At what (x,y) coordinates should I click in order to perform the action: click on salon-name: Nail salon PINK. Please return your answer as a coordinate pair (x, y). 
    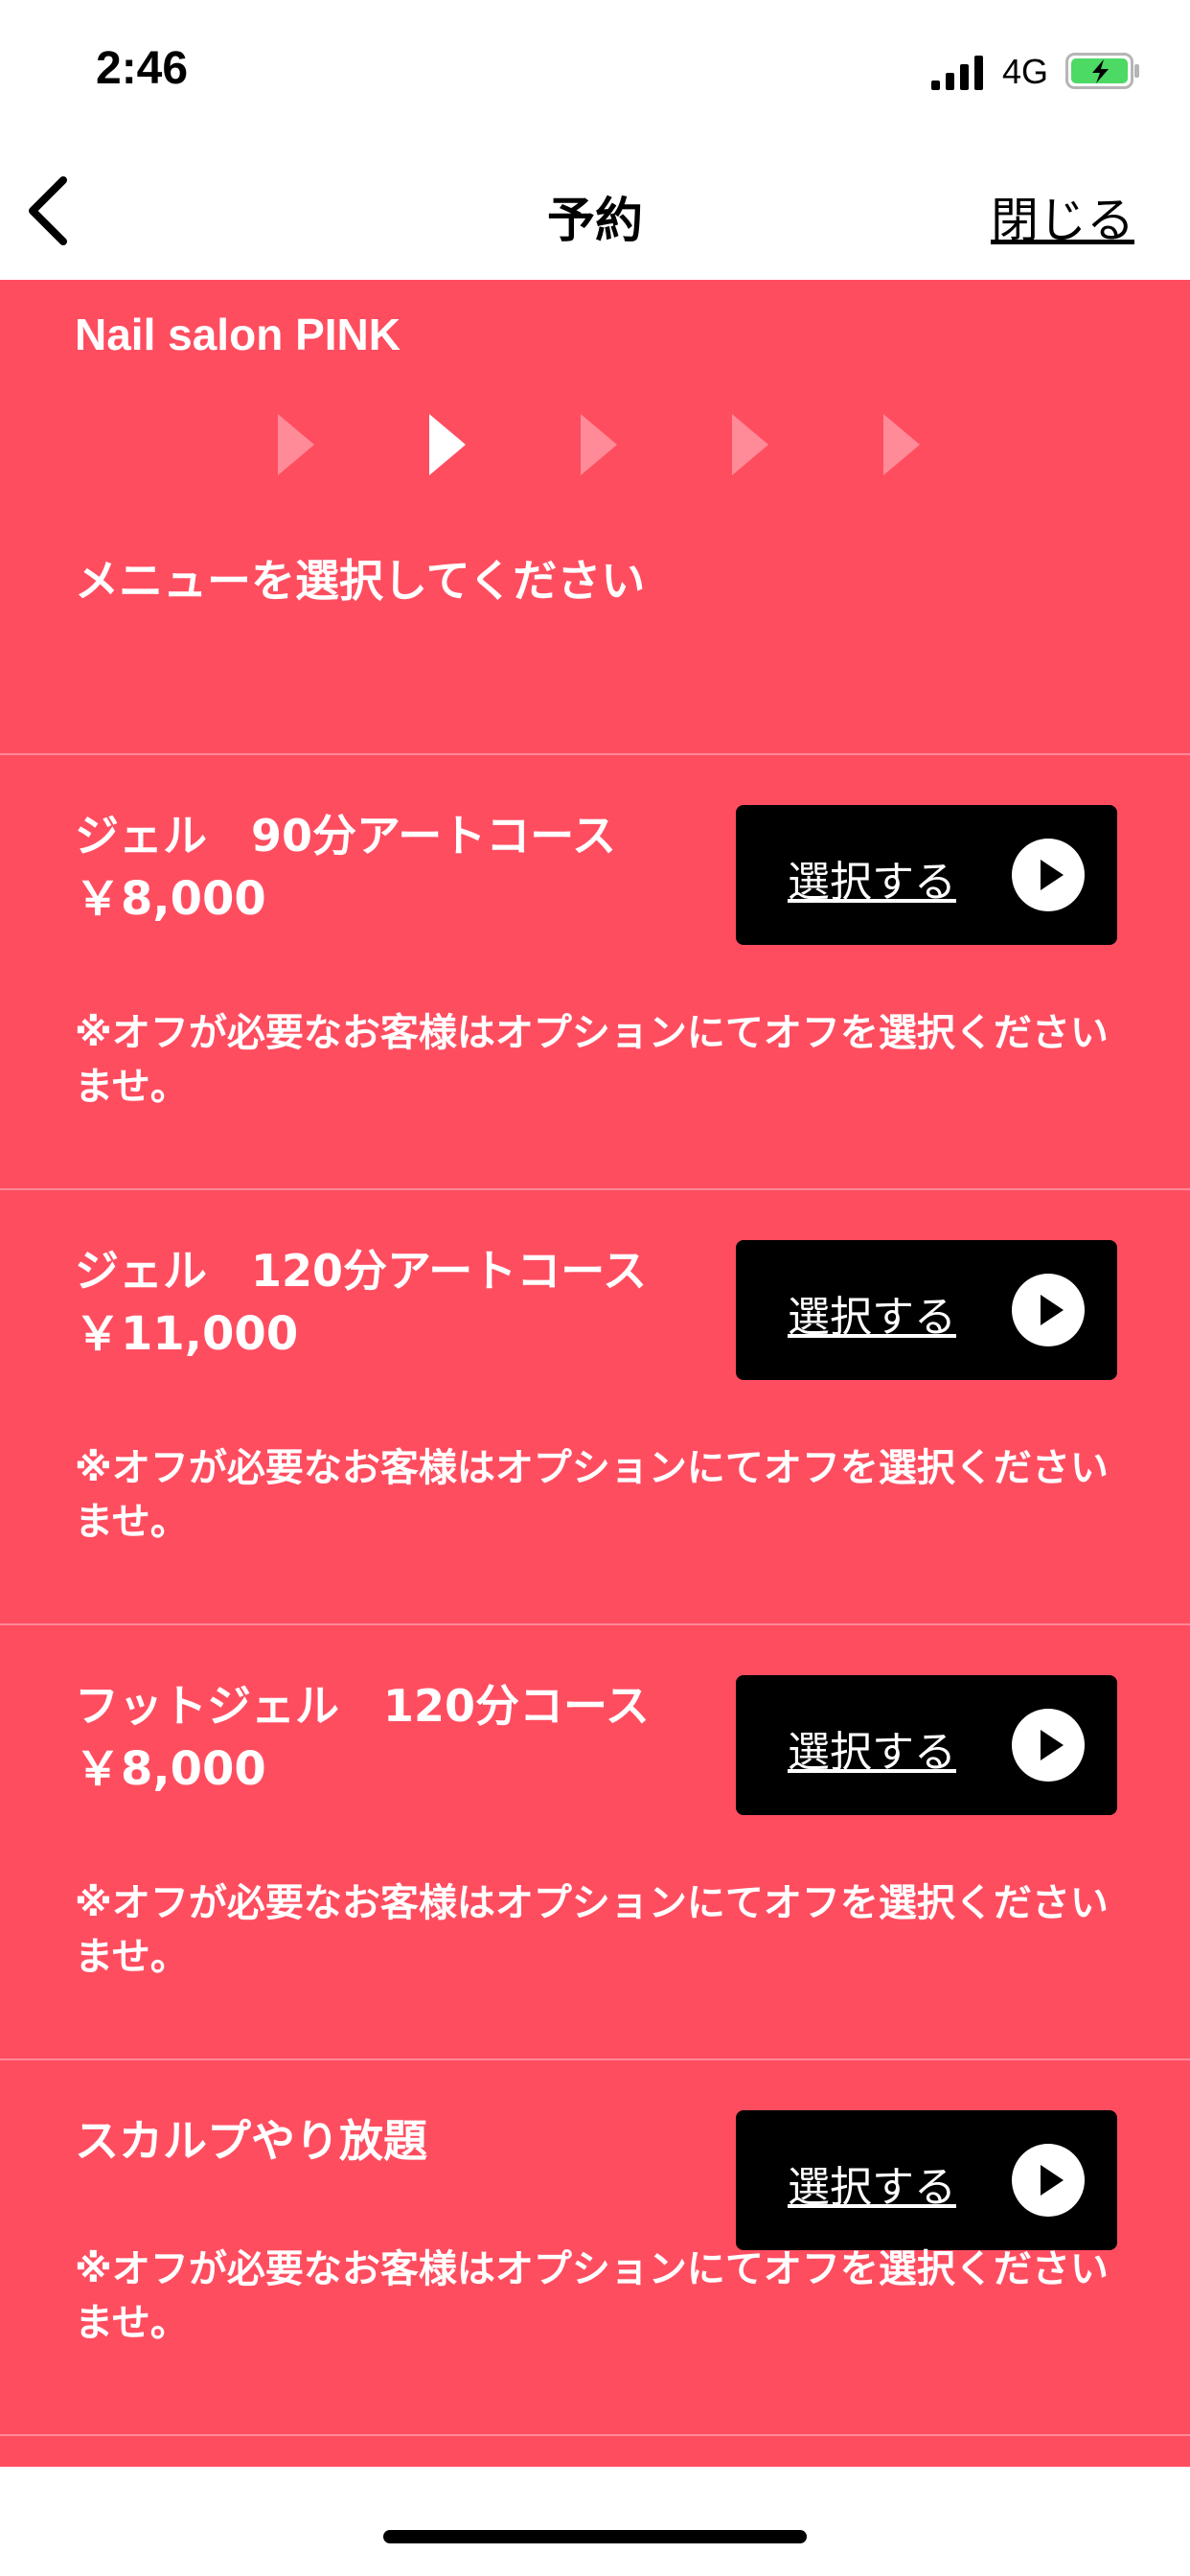
    Looking at the image, I should click on (238, 334).